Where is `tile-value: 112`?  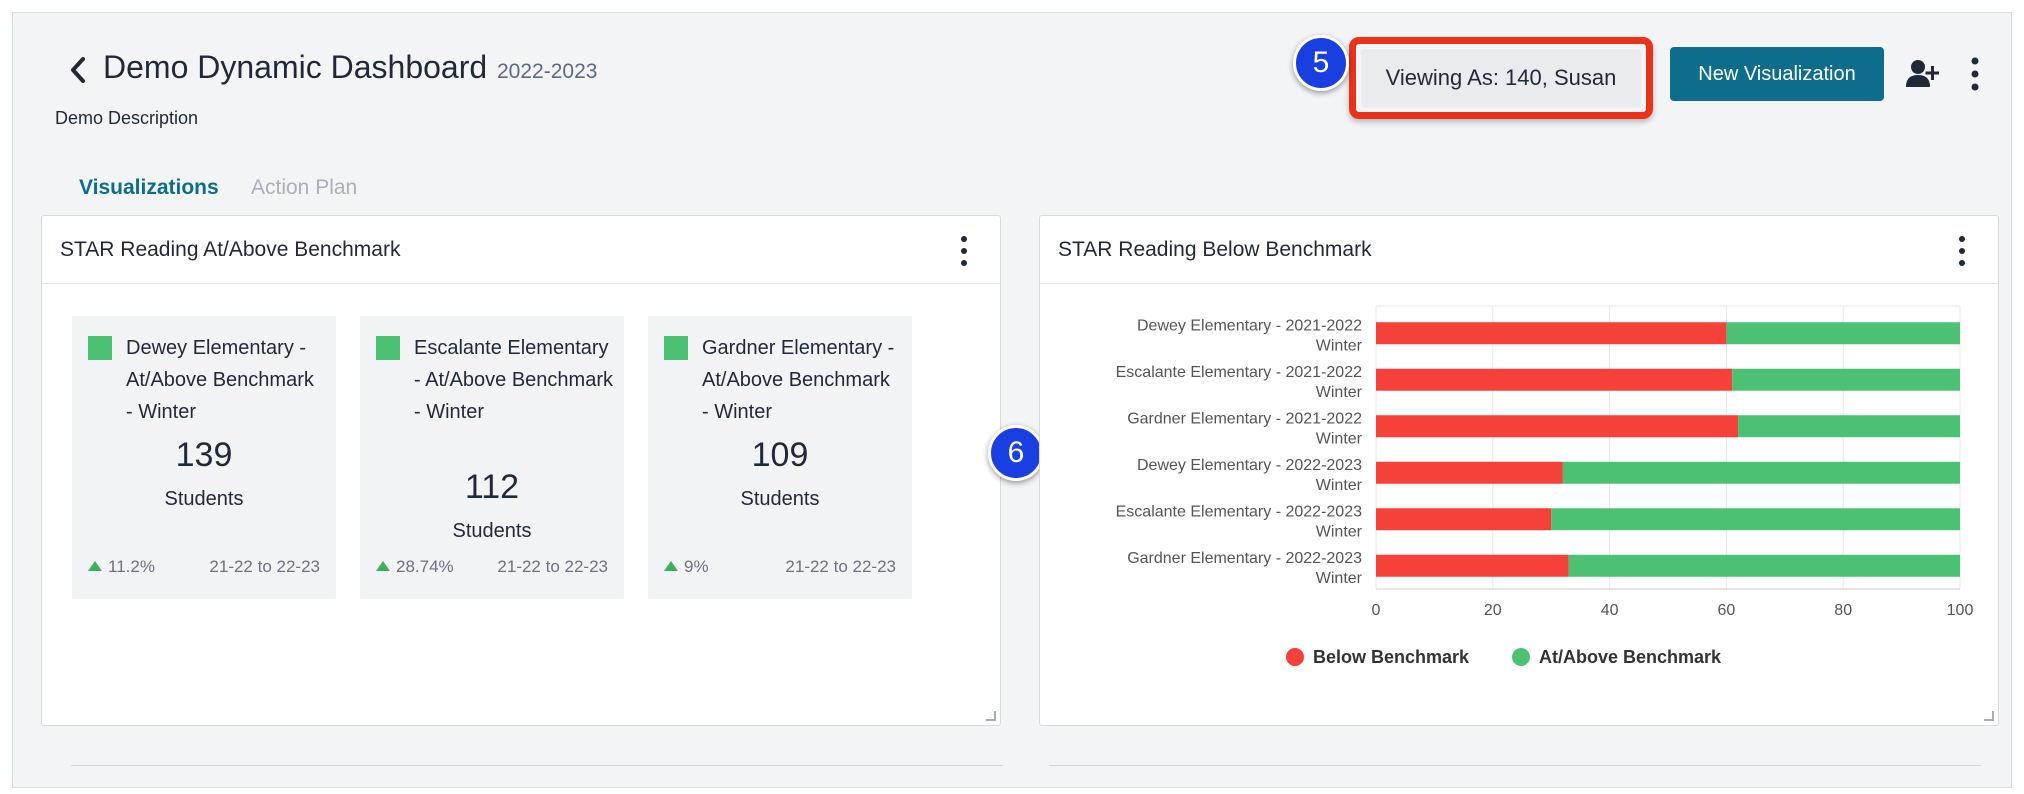 tile-value: 112 is located at coordinates (492, 487).